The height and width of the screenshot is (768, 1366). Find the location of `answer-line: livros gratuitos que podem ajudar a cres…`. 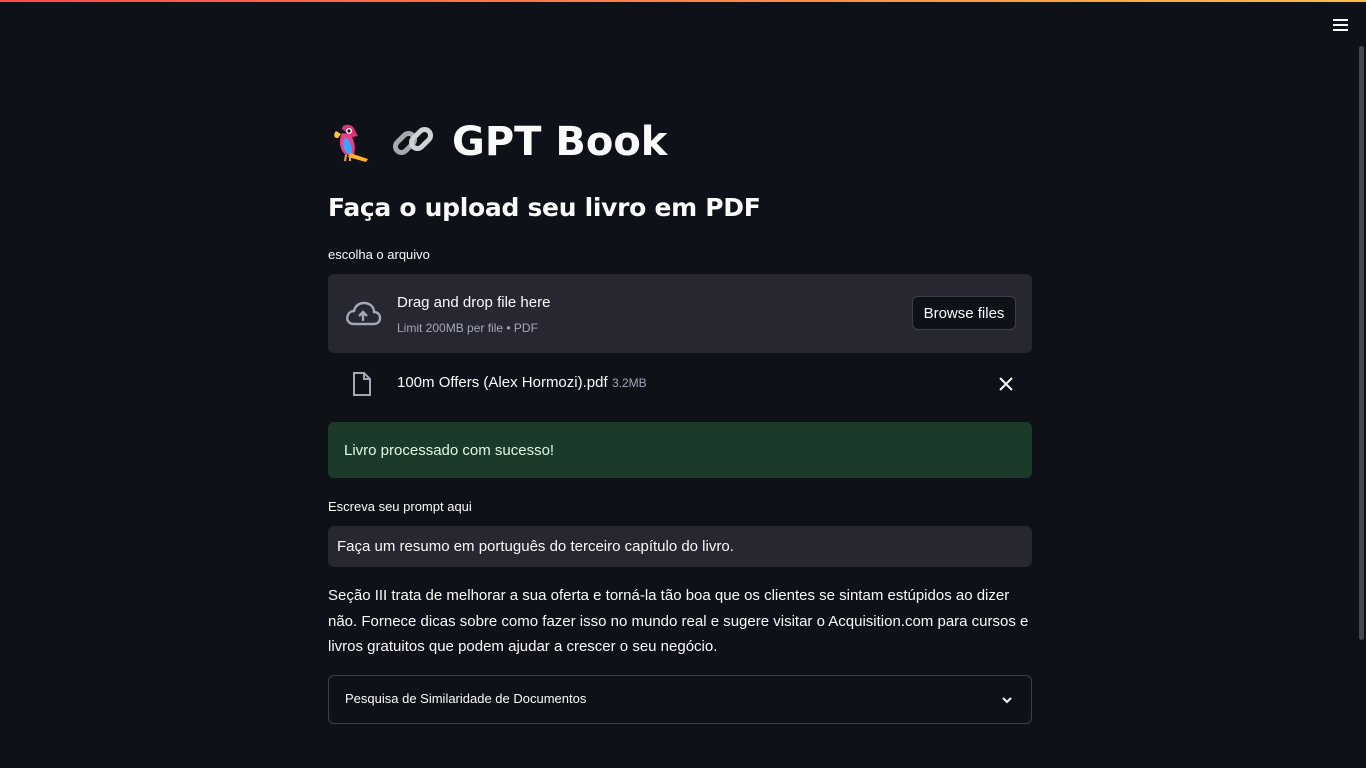

answer-line: livros gratuitos que podem ajudar a cres… is located at coordinates (523, 646).